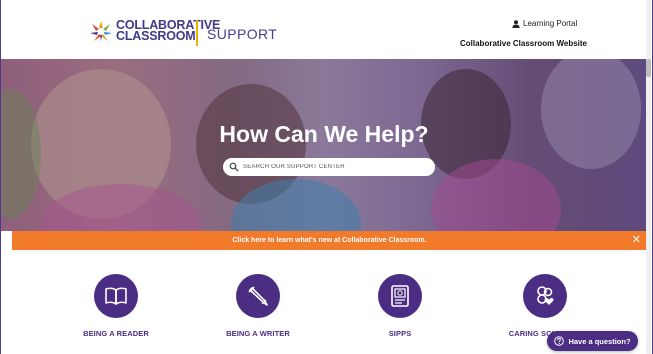 The height and width of the screenshot is (354, 653). I want to click on workbook-icon, so click(400, 296).